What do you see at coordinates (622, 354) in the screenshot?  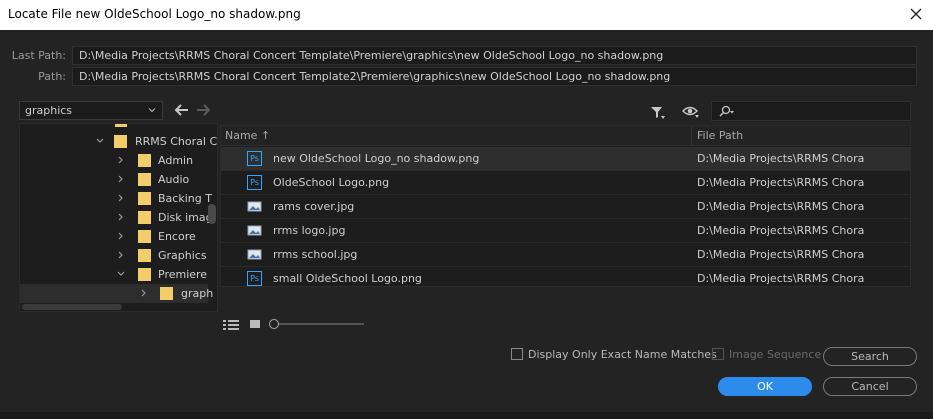 I see `exact-name-label: Display Only Exact Name Matches` at bounding box center [622, 354].